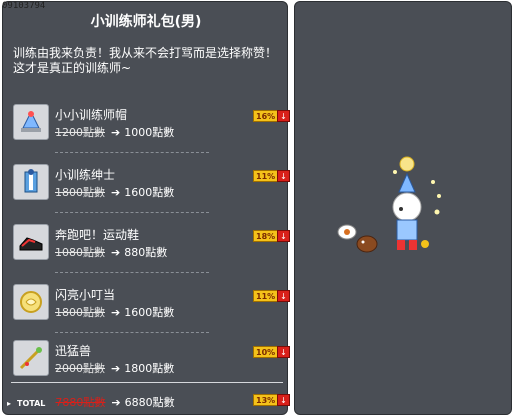  What do you see at coordinates (151, 245) in the screenshot?
I see `list-item: 奔跑吧！运动鞋 1080點數 ➔ 880點數 18% ↓` at bounding box center [151, 245].